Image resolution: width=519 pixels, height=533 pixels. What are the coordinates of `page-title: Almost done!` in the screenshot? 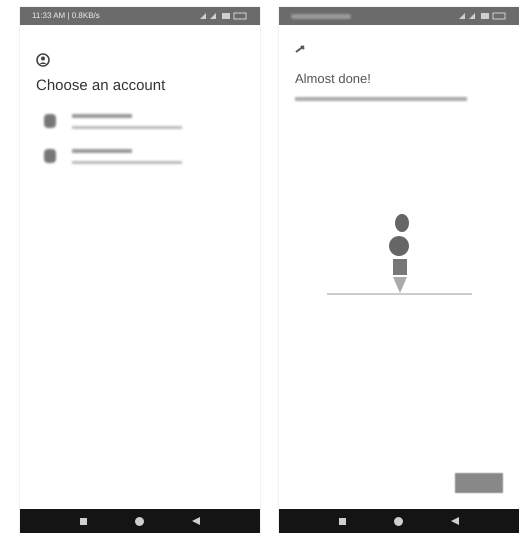 It's located at (333, 79).